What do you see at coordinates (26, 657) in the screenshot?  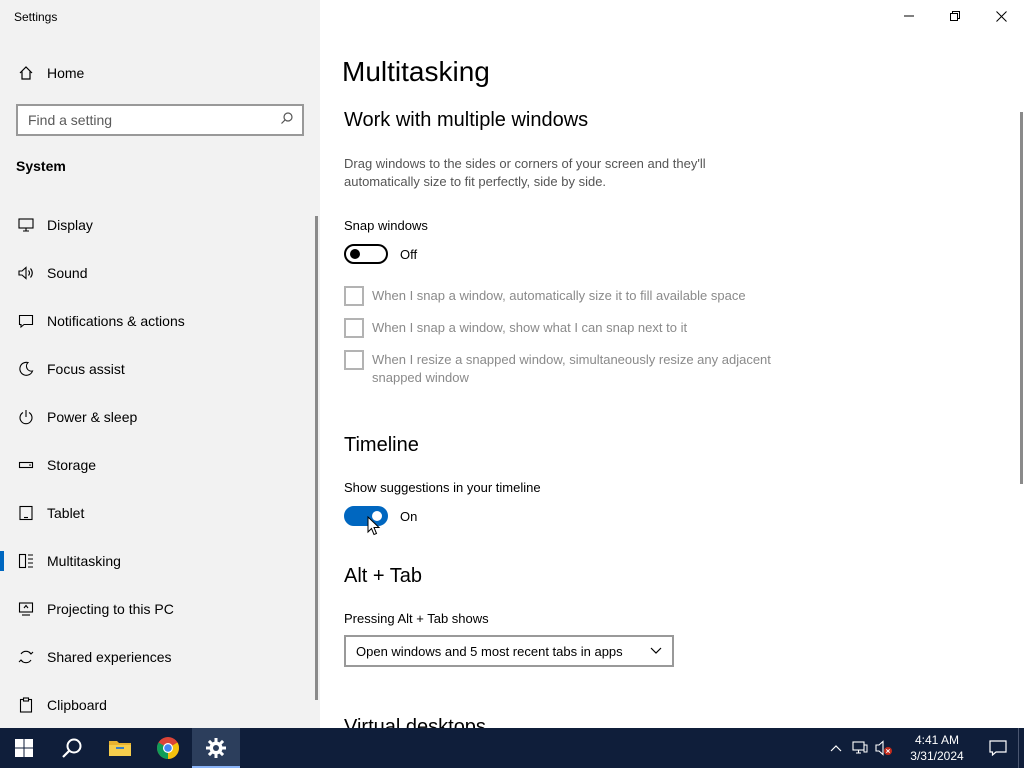 I see `shared-experiences-icon` at bounding box center [26, 657].